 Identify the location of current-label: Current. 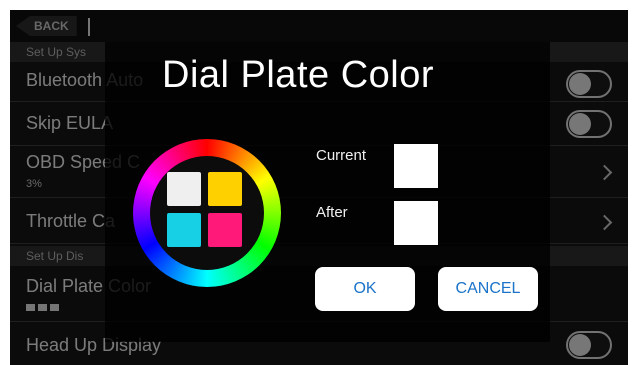
(341, 155).